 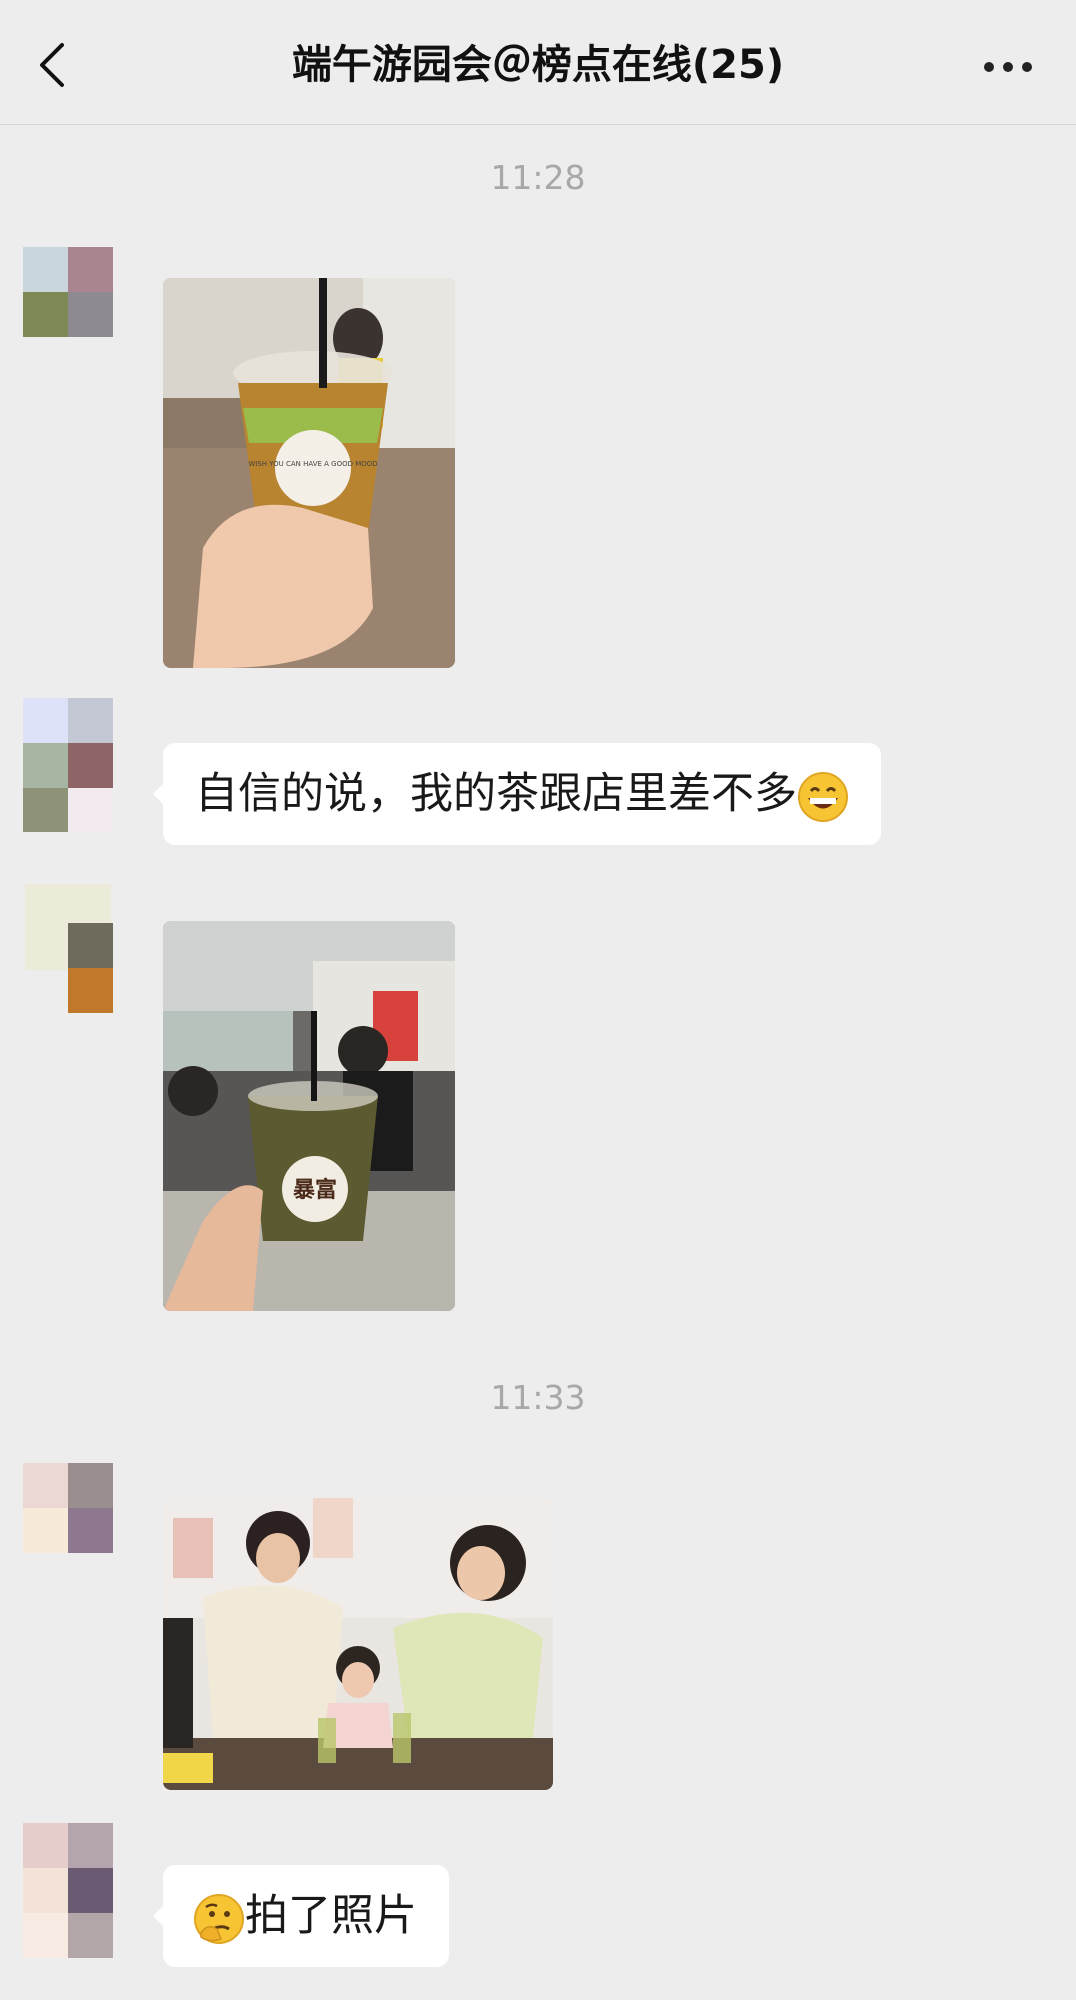 I want to click on image-message: 暴富, so click(x=309, y=1116).